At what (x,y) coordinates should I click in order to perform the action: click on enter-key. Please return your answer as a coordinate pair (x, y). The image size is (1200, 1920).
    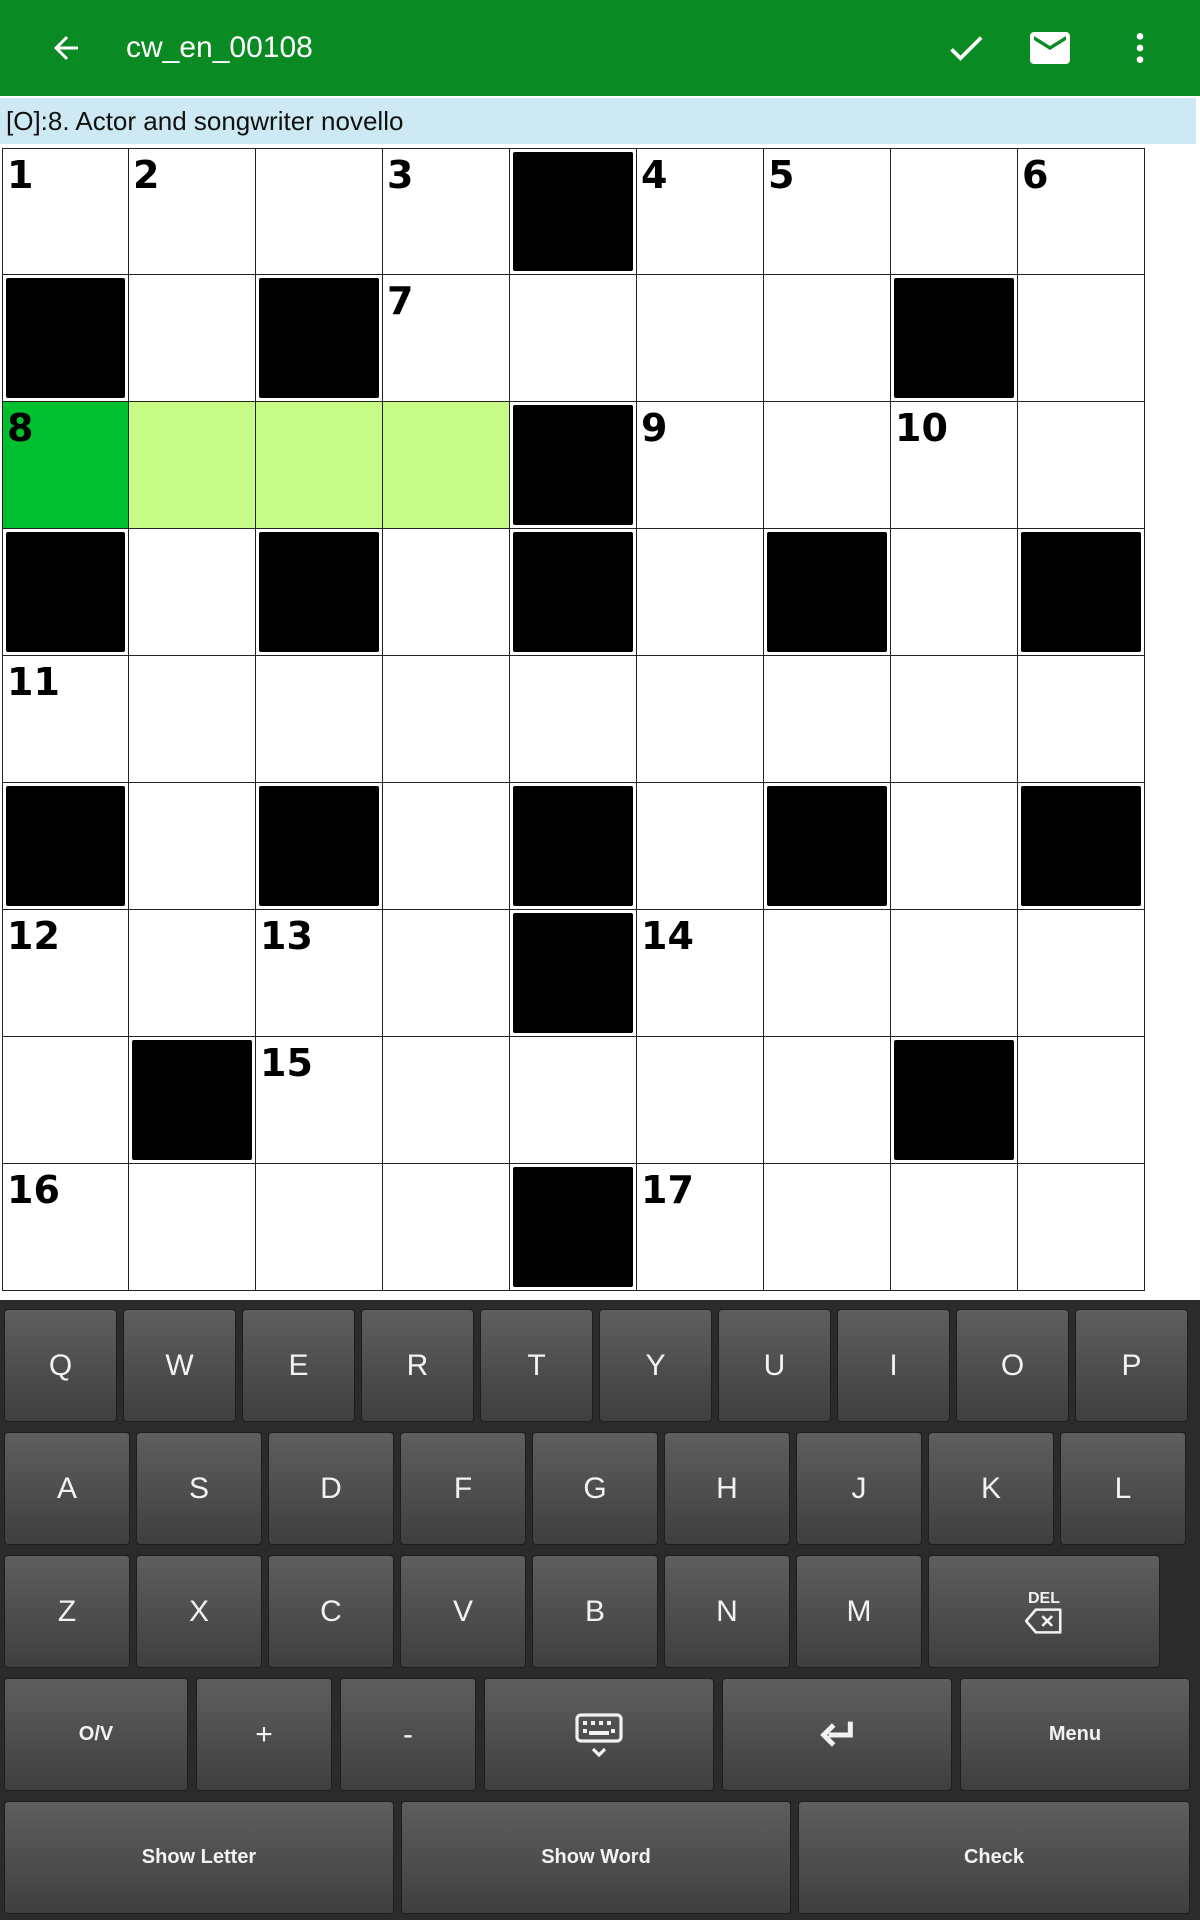
    Looking at the image, I should click on (837, 1734).